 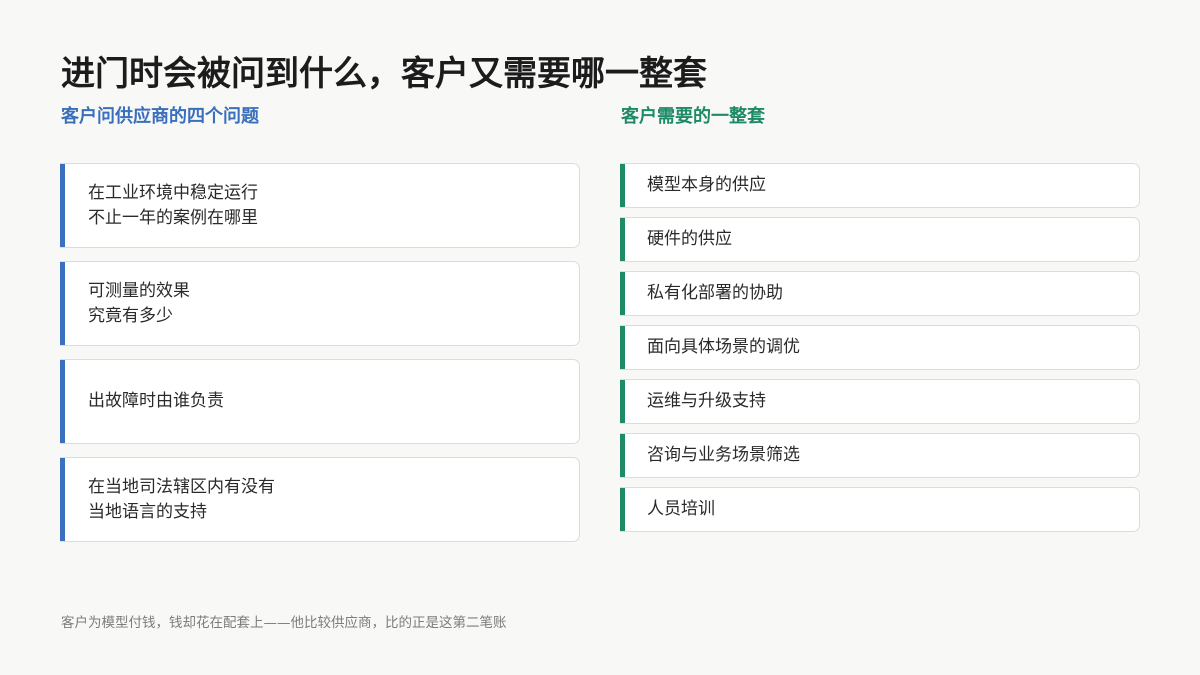 I want to click on page-title: 进门时会被问到什么，客户又需要哪一整套, so click(x=384, y=74).